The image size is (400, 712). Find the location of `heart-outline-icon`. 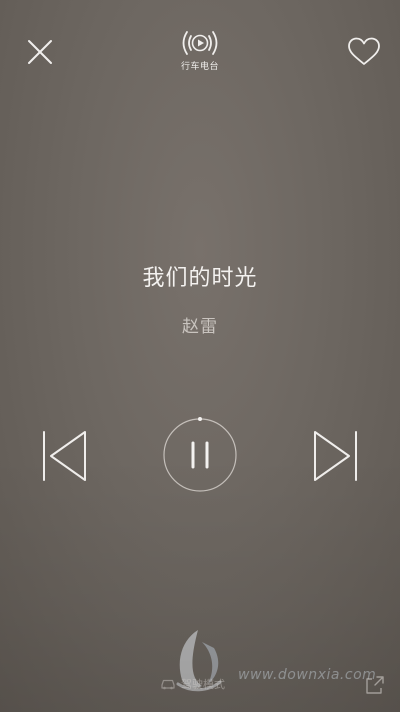

heart-outline-icon is located at coordinates (364, 51).